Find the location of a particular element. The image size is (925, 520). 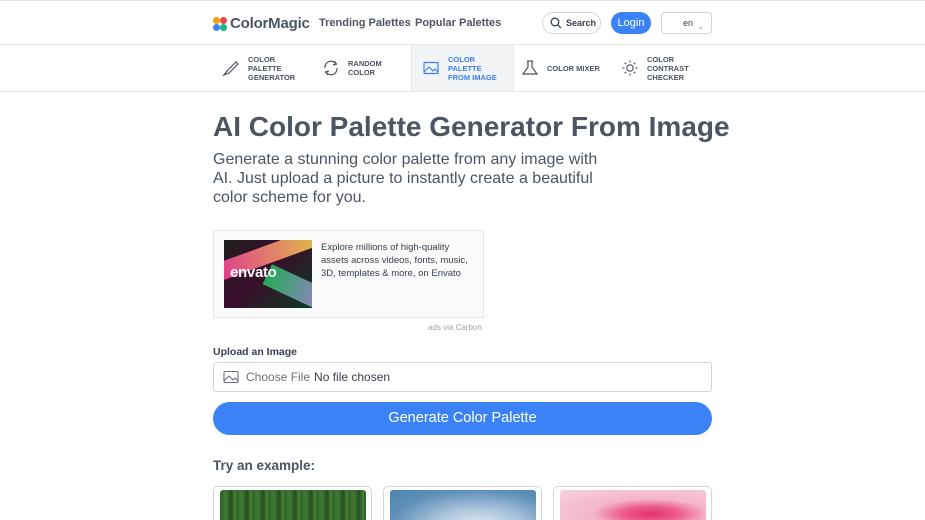

example-card-forest is located at coordinates (292, 503).